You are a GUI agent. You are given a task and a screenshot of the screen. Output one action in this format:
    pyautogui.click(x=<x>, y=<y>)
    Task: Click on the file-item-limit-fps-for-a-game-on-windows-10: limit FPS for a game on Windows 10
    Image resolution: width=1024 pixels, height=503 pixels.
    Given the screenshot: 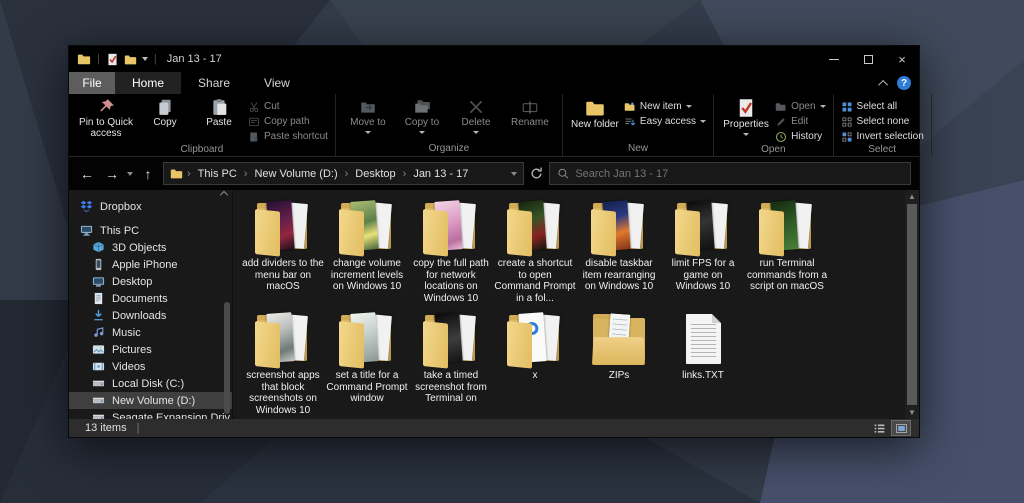 What is the action you would take?
    pyautogui.click(x=703, y=251)
    